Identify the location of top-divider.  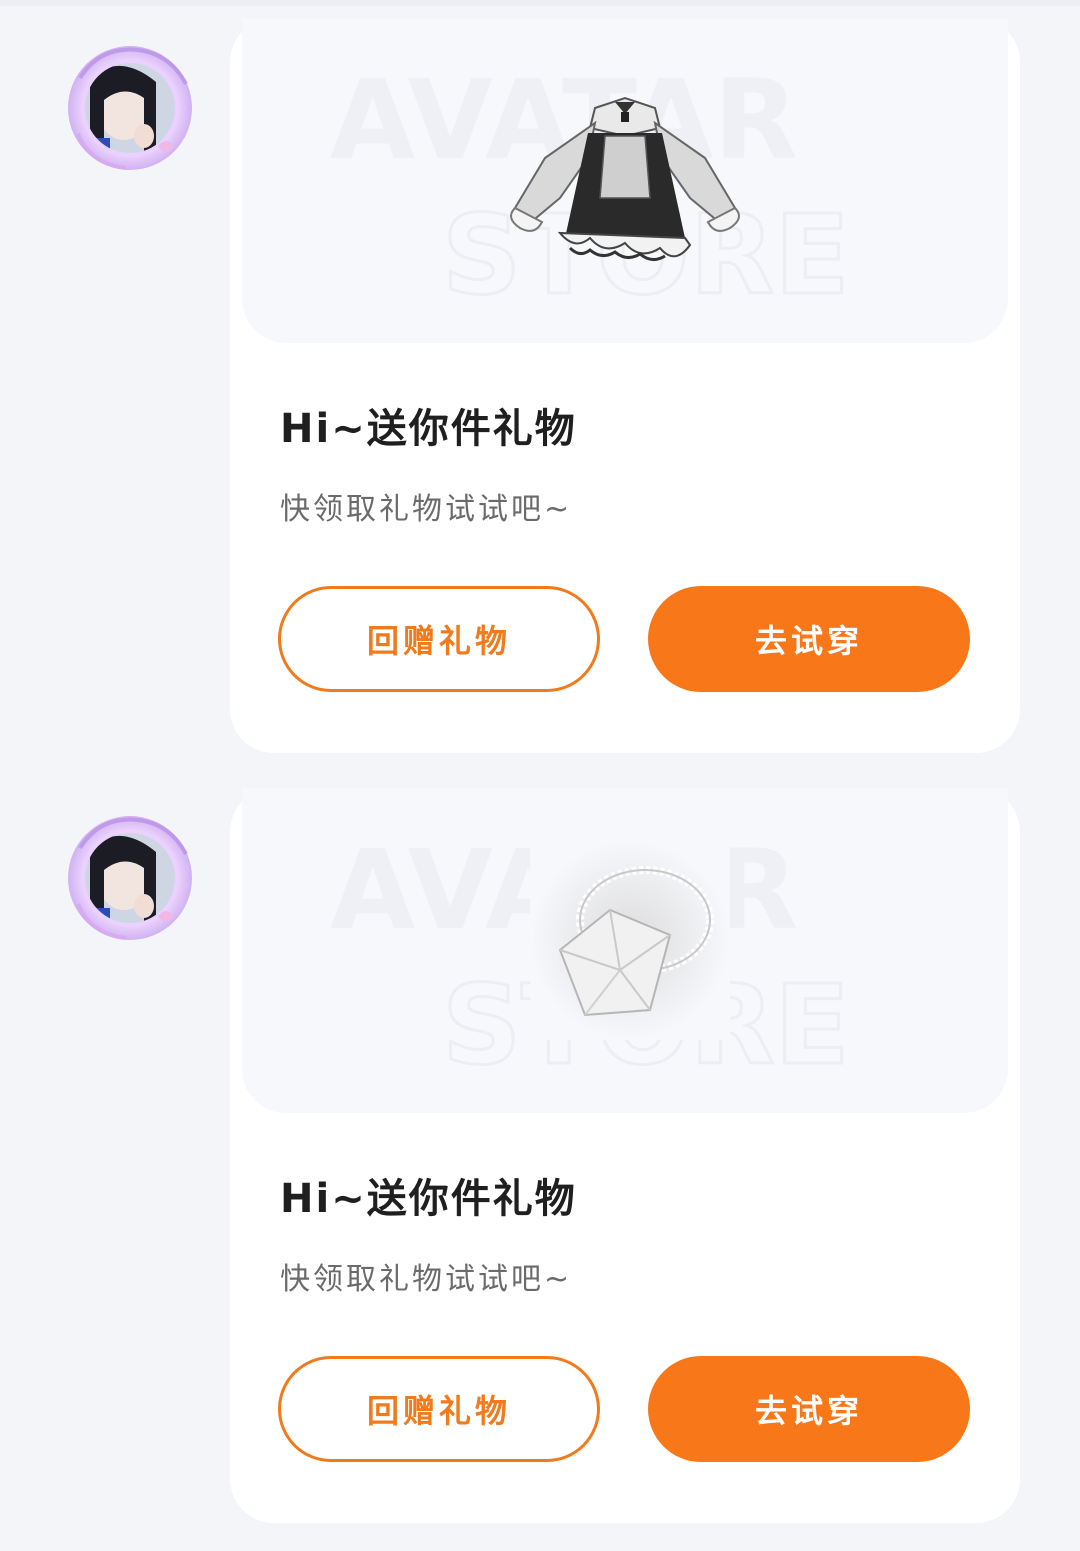
(540, 3).